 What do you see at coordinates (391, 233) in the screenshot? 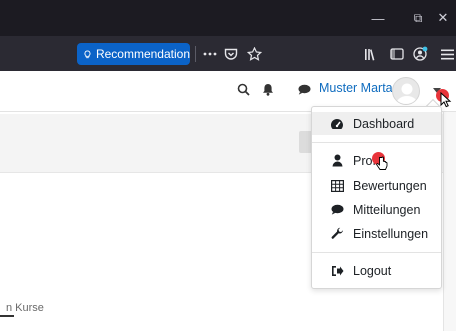
I see `menu-item-label: Einstellungen` at bounding box center [391, 233].